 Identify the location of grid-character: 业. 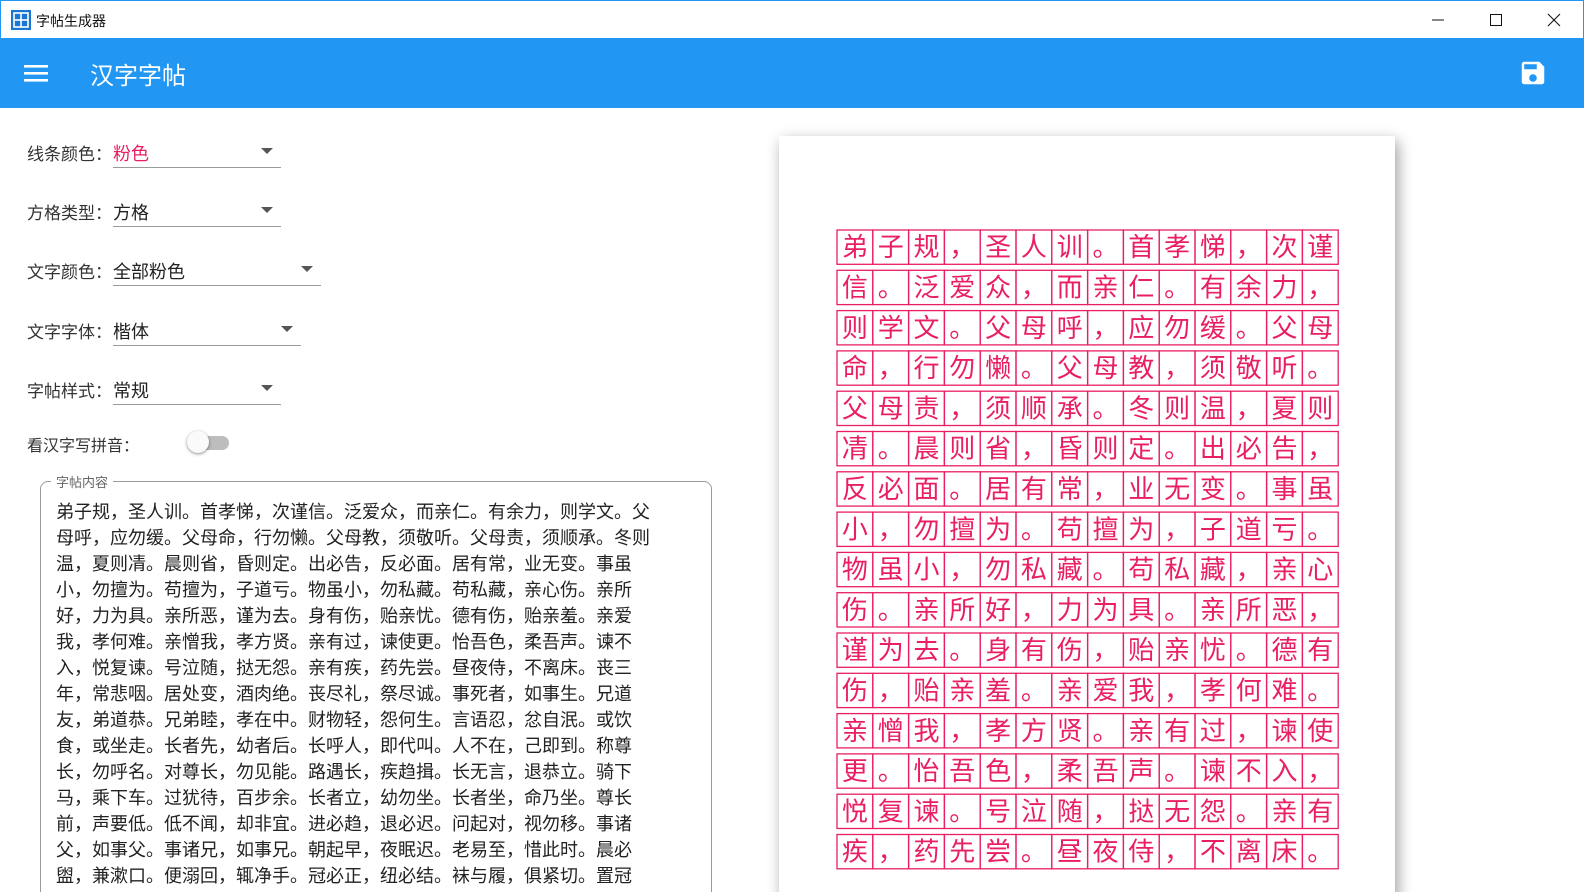
(1141, 490).